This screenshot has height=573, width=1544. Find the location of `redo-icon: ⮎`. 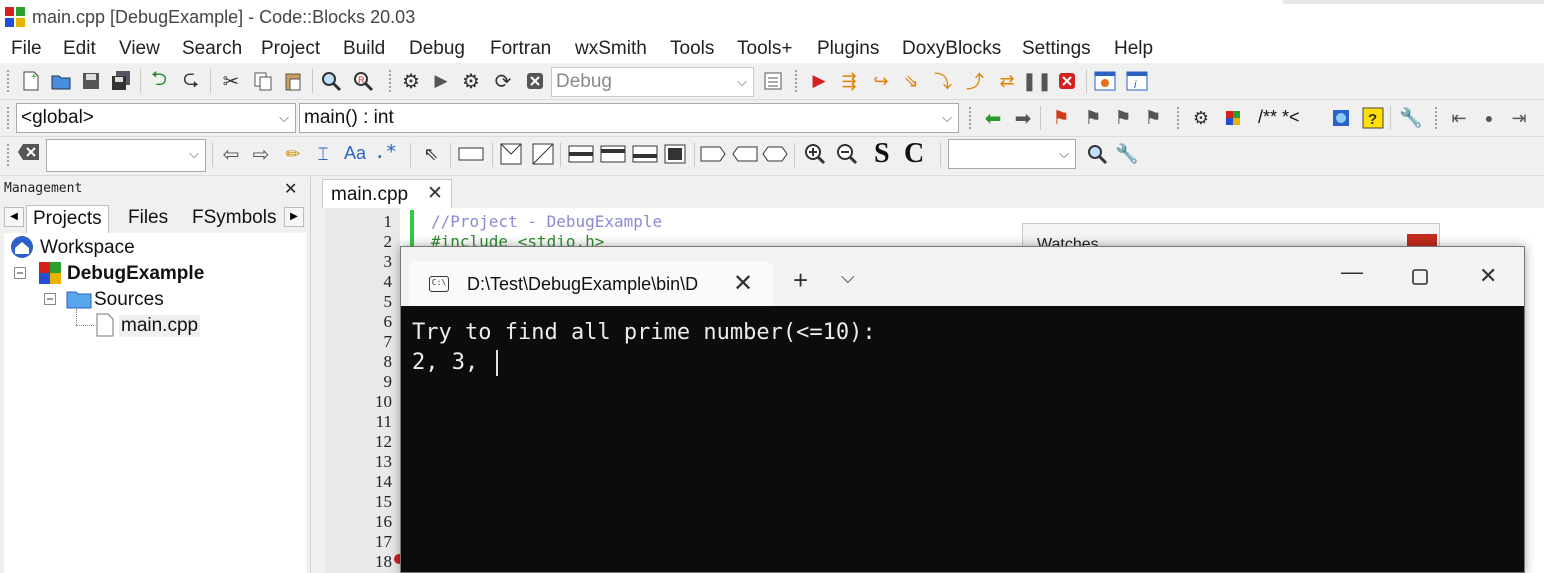

redo-icon: ⮎ is located at coordinates (191, 81).